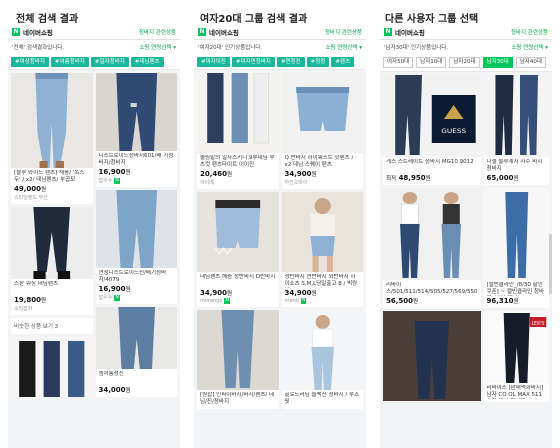  What do you see at coordinates (213, 61) in the screenshot?
I see `tag-item: #여자이진` at bounding box center [213, 61].